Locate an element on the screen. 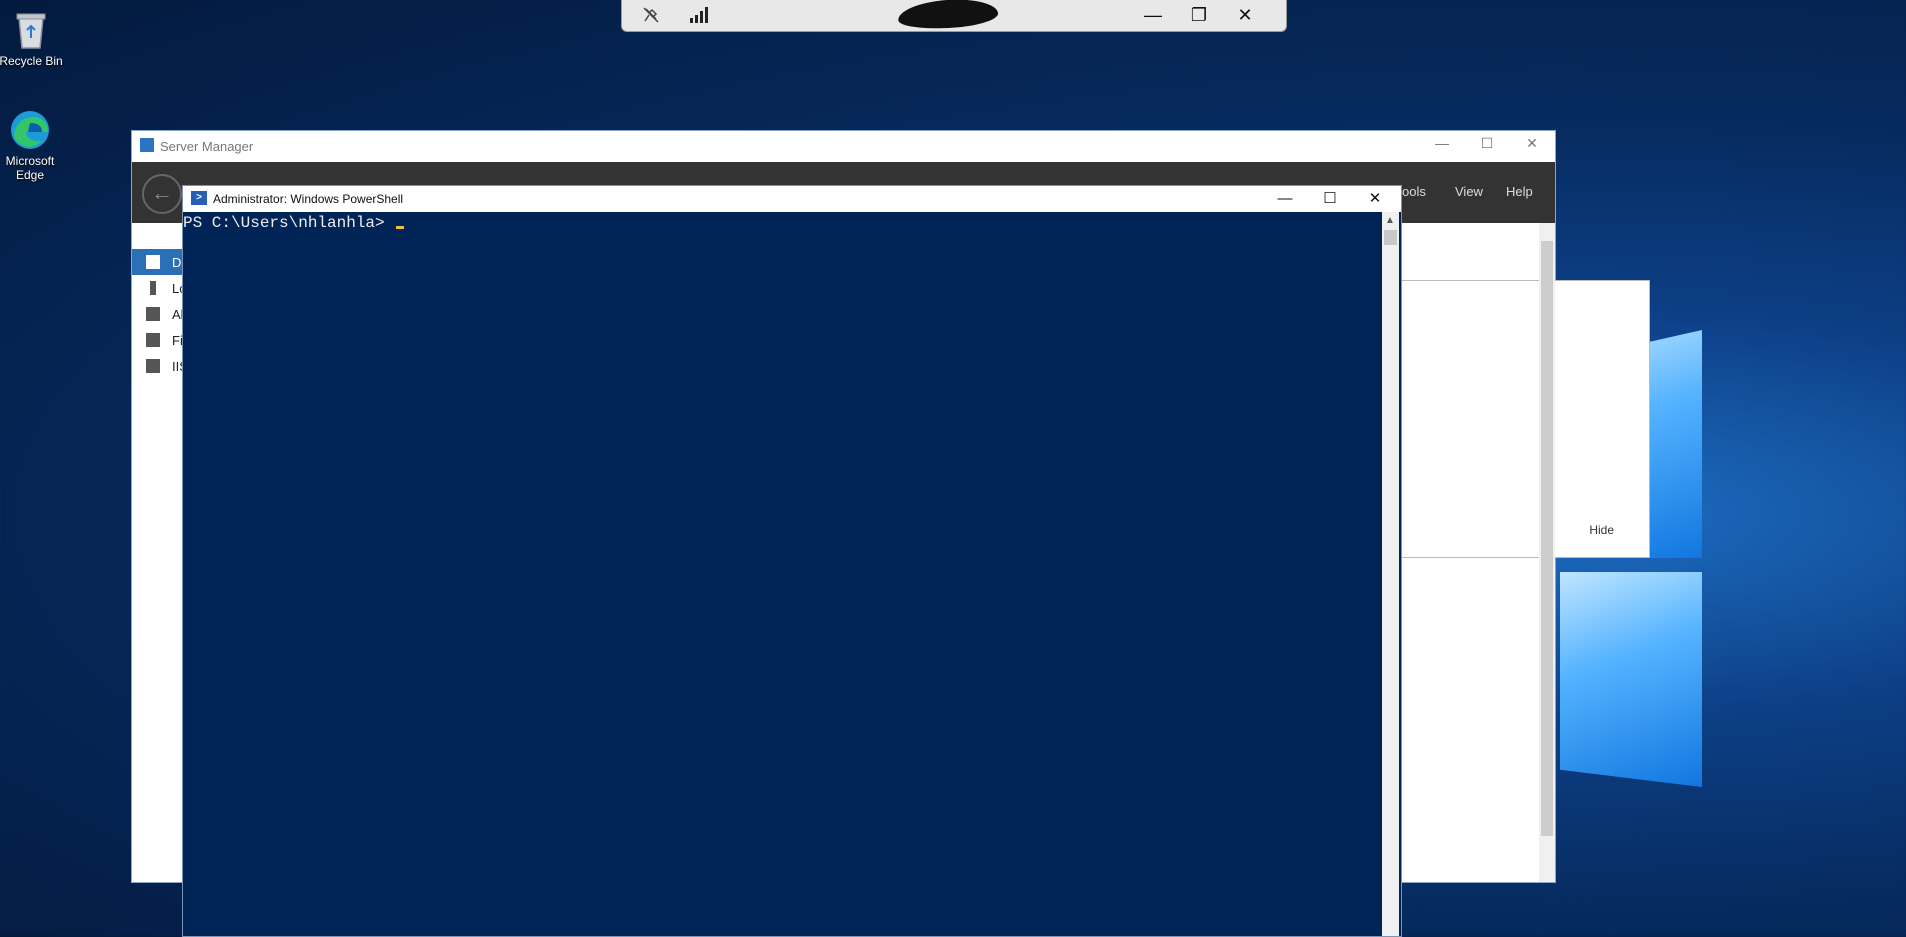  servers-icon is located at coordinates (153, 314).